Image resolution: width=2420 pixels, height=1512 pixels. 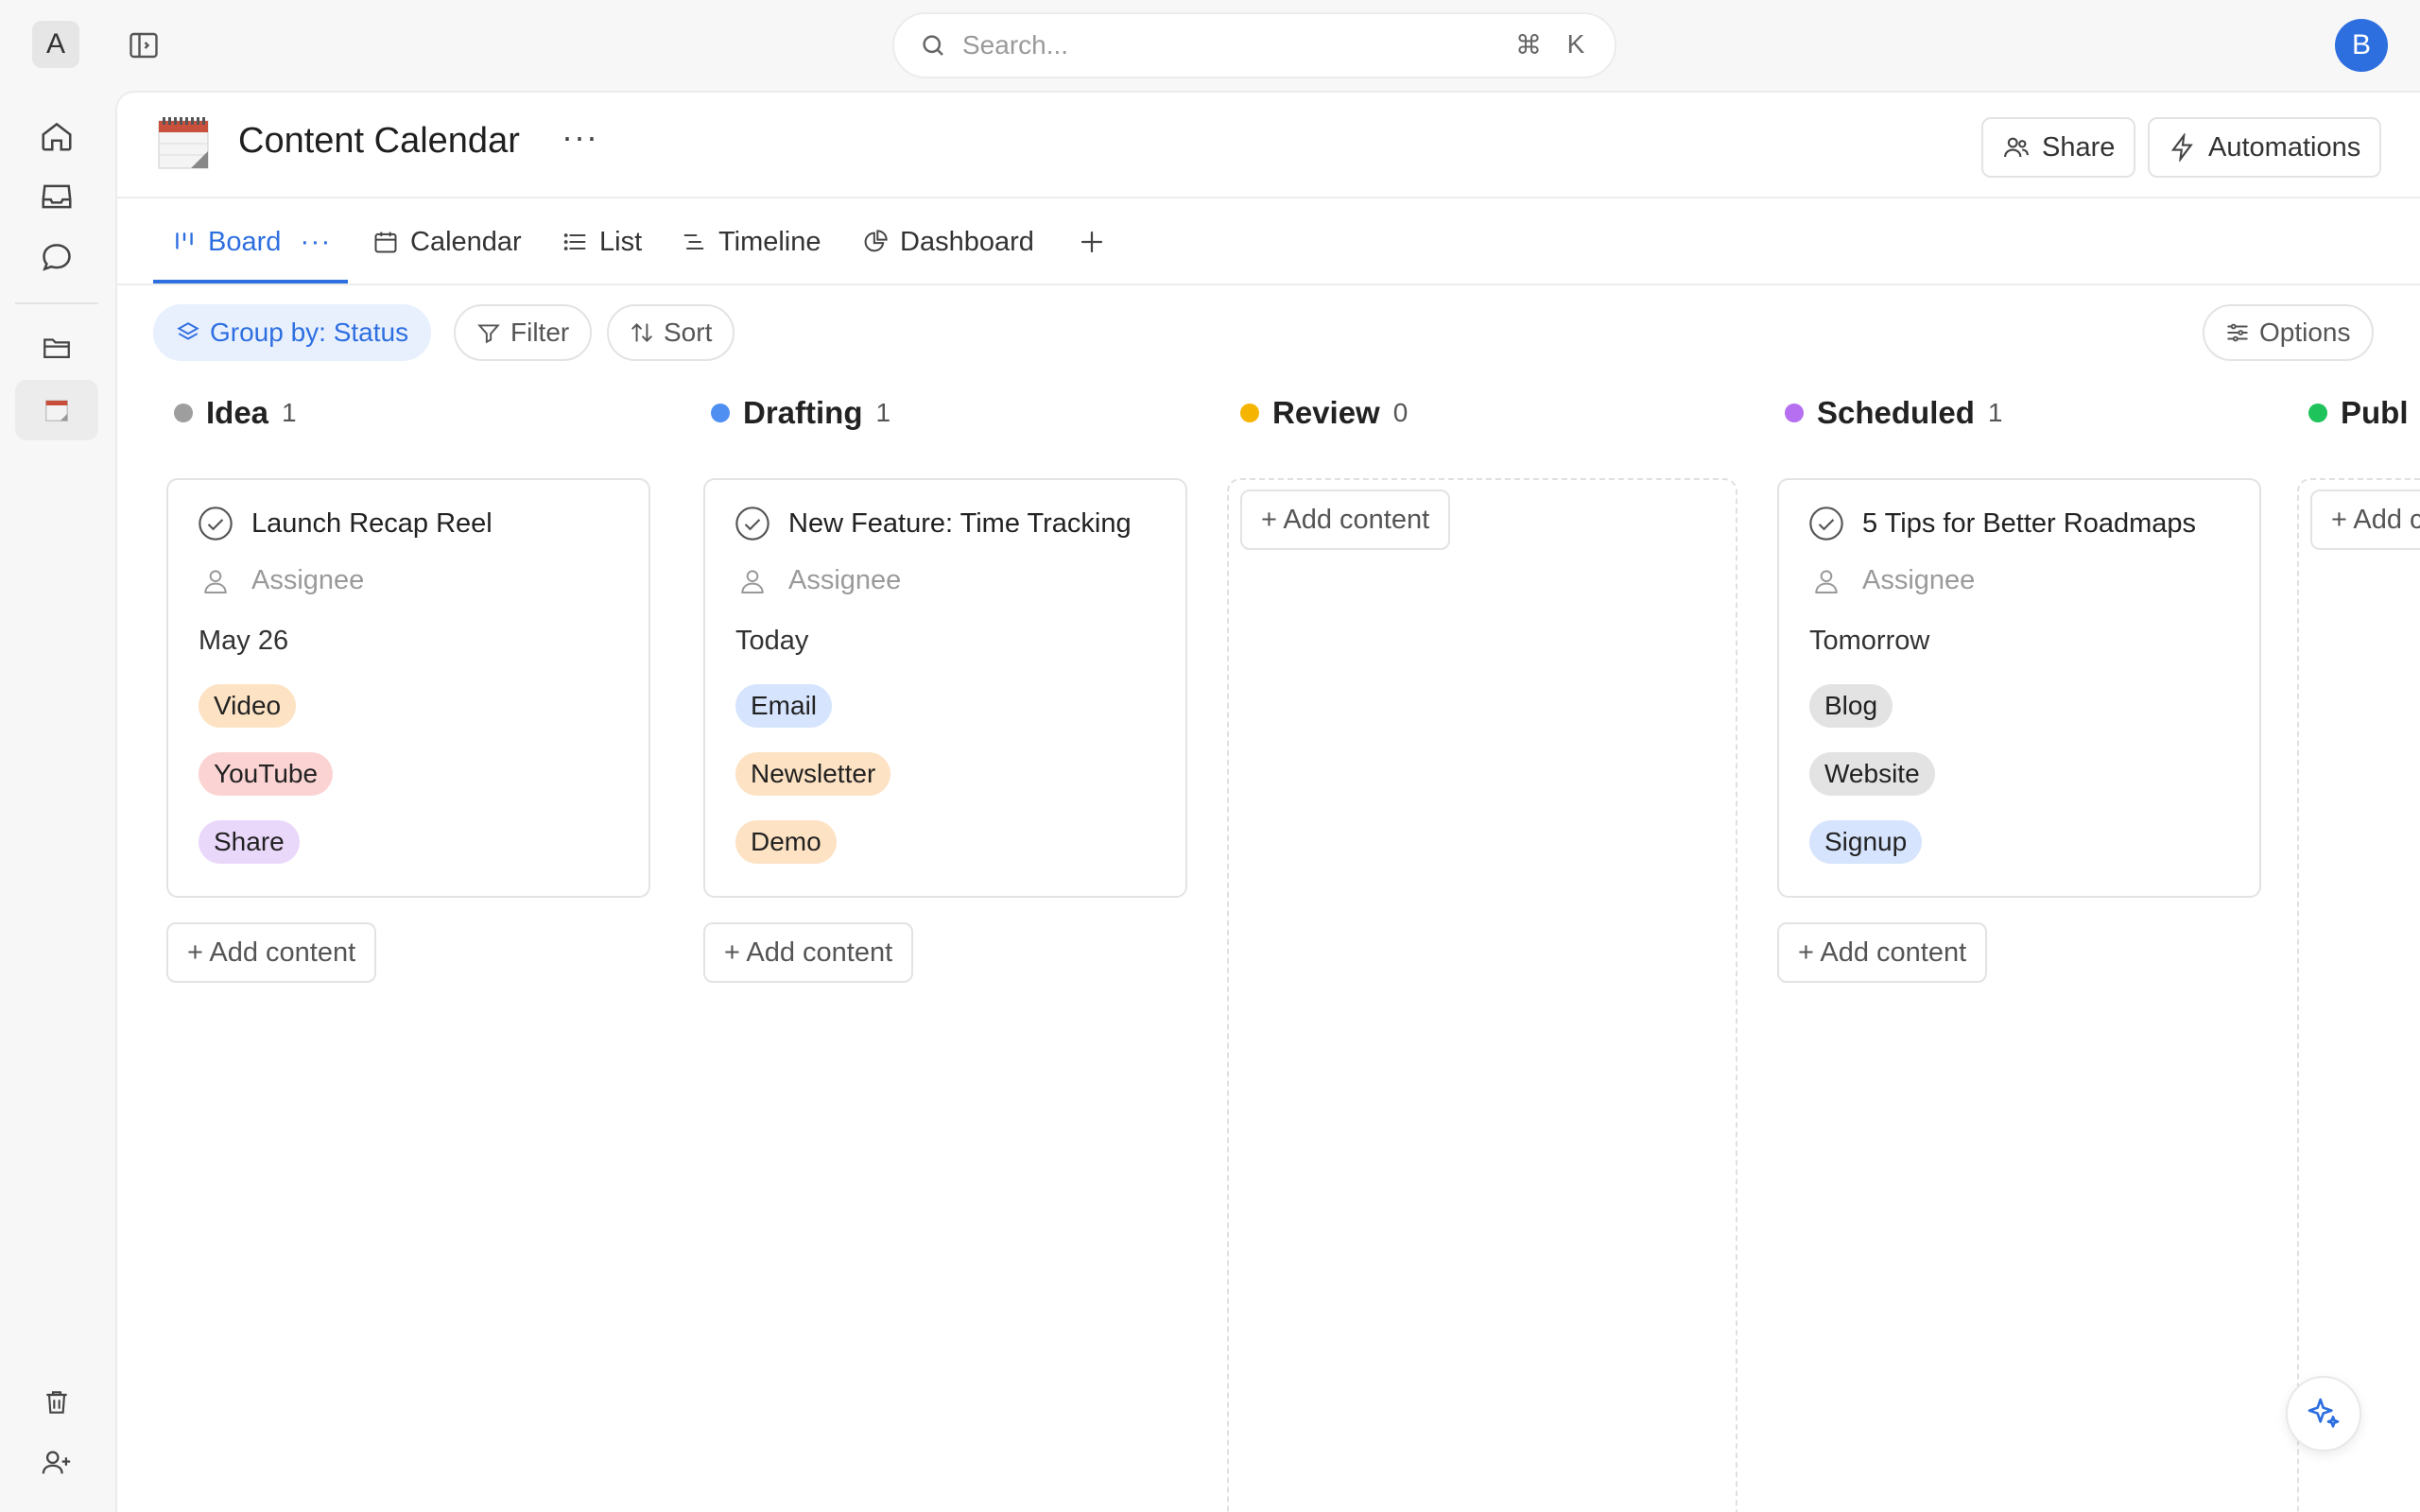 I want to click on pie-chart-icon, so click(x=875, y=242).